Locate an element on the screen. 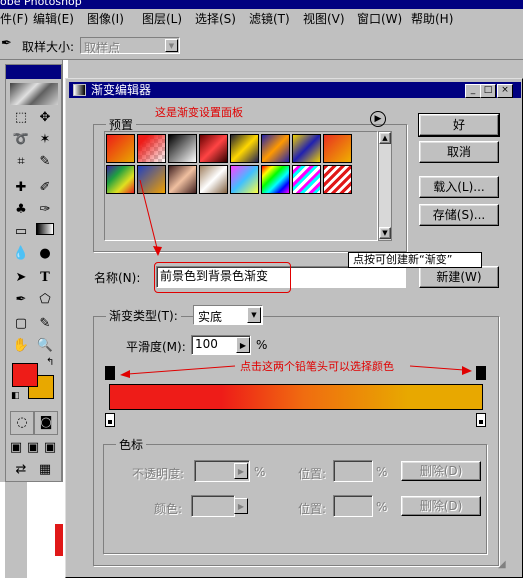  foreground-color-swatch is located at coordinates (25, 375).